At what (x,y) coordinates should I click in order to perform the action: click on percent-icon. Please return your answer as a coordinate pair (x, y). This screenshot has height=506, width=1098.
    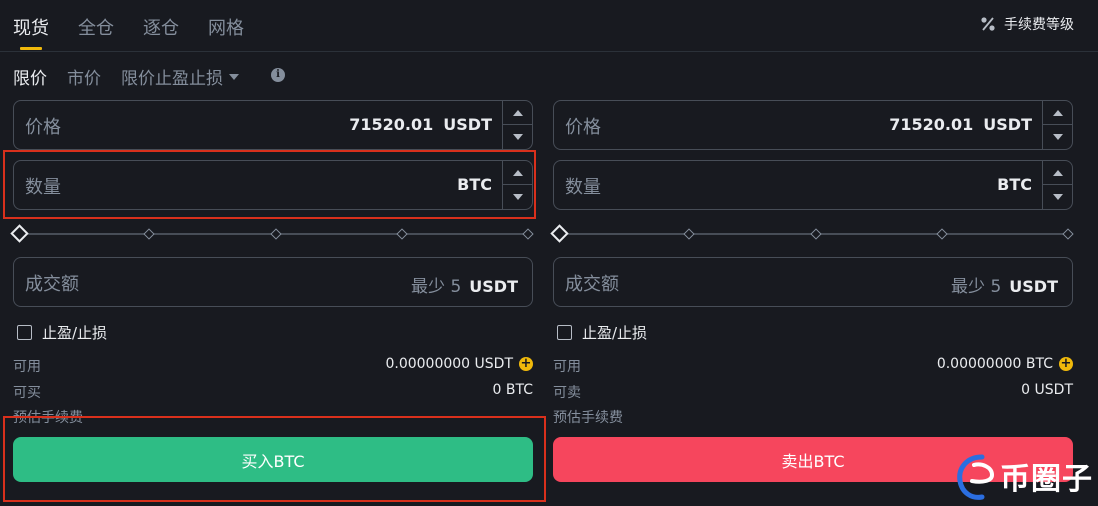
    Looking at the image, I should click on (988, 24).